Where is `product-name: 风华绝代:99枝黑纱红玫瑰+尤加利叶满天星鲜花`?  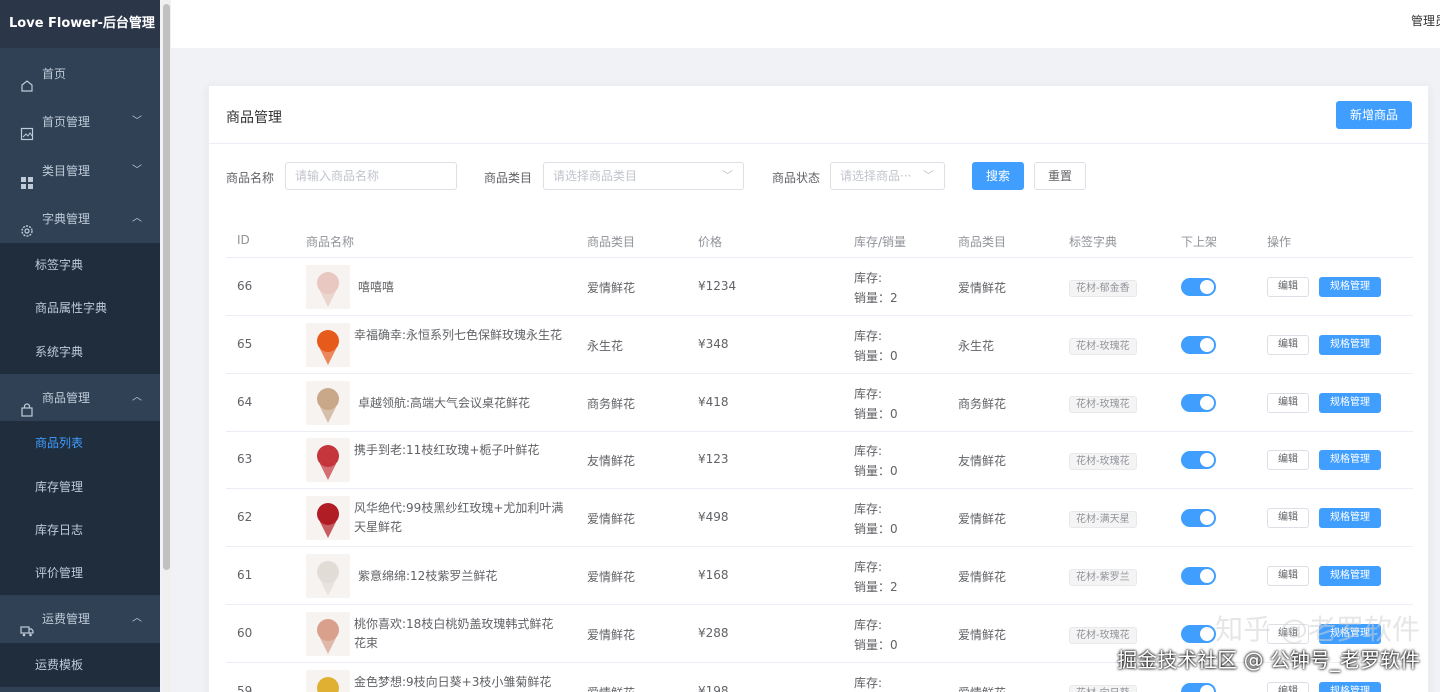 product-name: 风华绝代:99枝黑纱红玫瑰+尤加利叶满天星鲜花 is located at coordinates (459, 518).